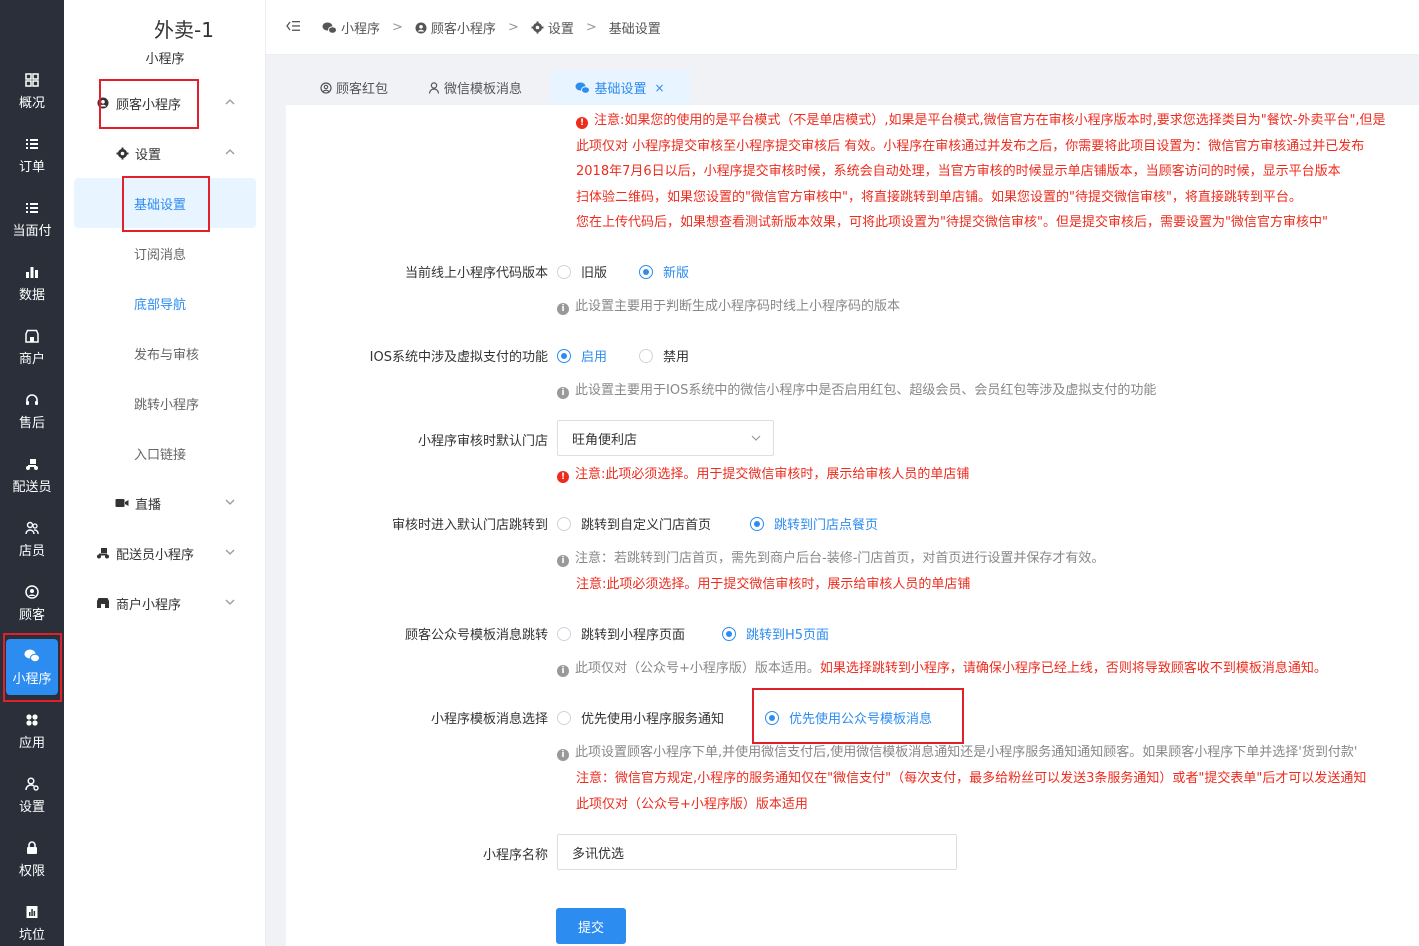 The height and width of the screenshot is (946, 1419). Describe the element at coordinates (757, 852) in the screenshot. I see `app-name-input` at that location.